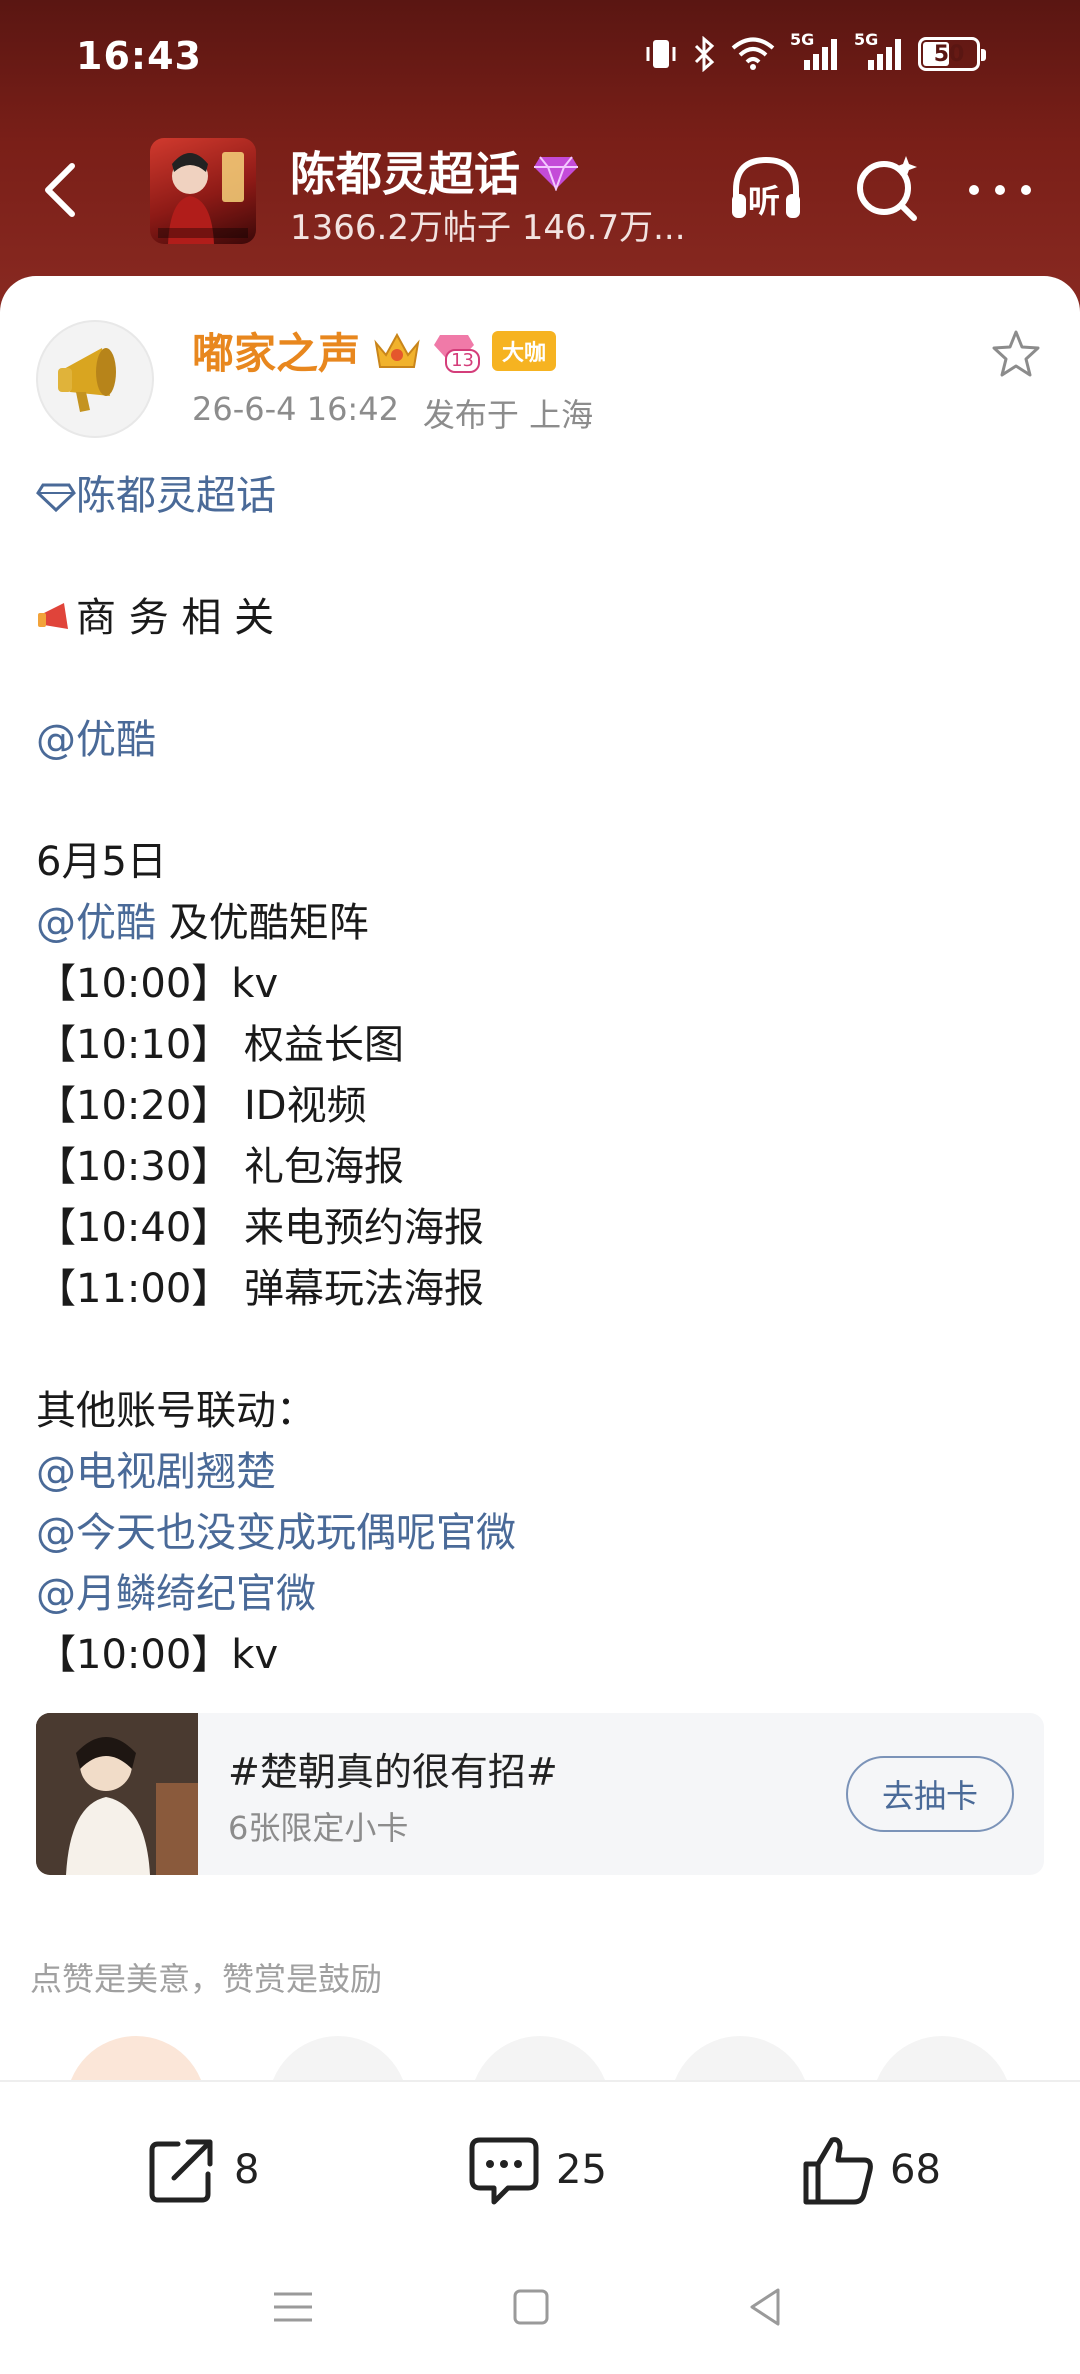 Image resolution: width=1080 pixels, height=2374 pixels. What do you see at coordinates (139, 56) in the screenshot?
I see `status-time: 16:43` at bounding box center [139, 56].